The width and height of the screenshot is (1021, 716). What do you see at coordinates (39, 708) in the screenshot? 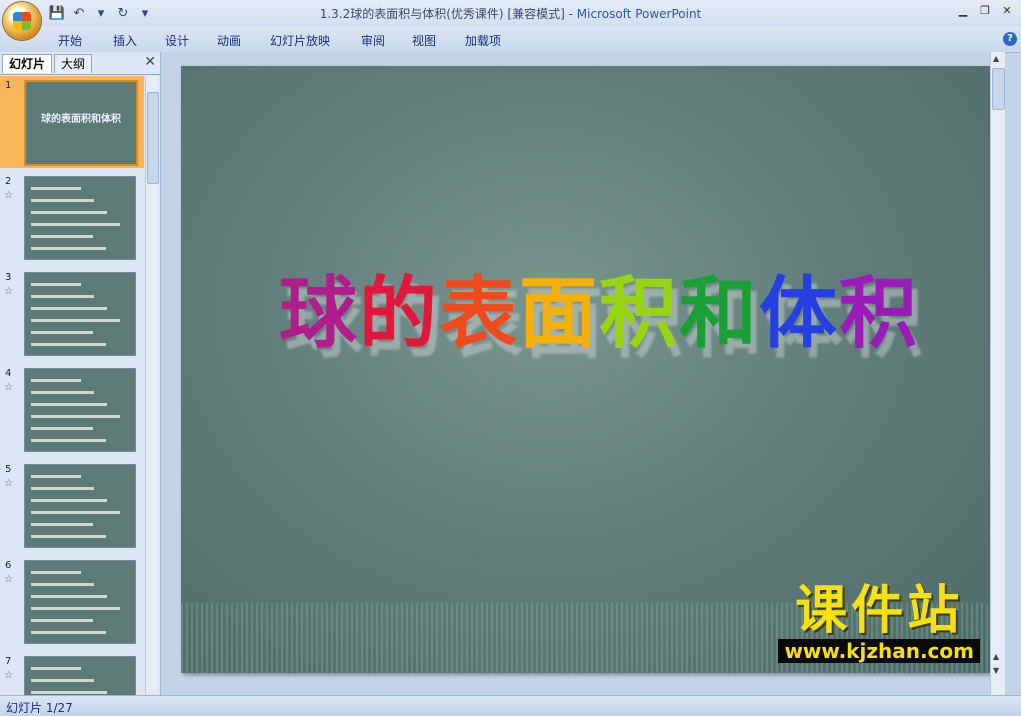
I see `slide-counter: 幻灯片 1/27` at bounding box center [39, 708].